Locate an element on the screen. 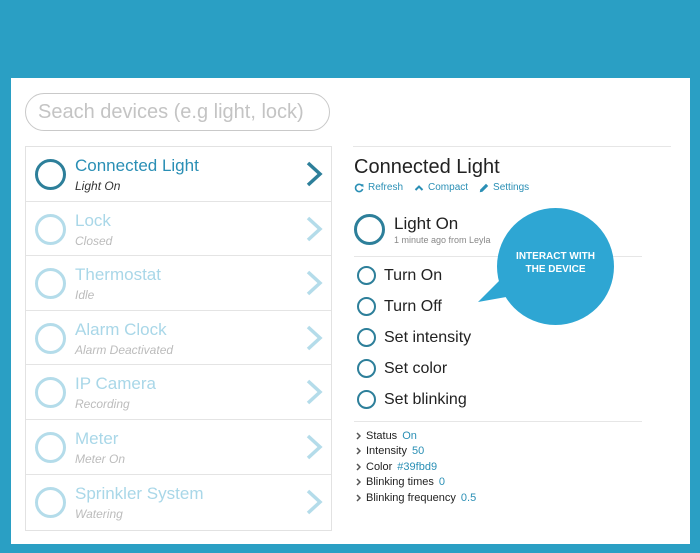 This screenshot has width=700, height=553. device-item-ip-camera: IP Camera Recording is located at coordinates (178, 392).